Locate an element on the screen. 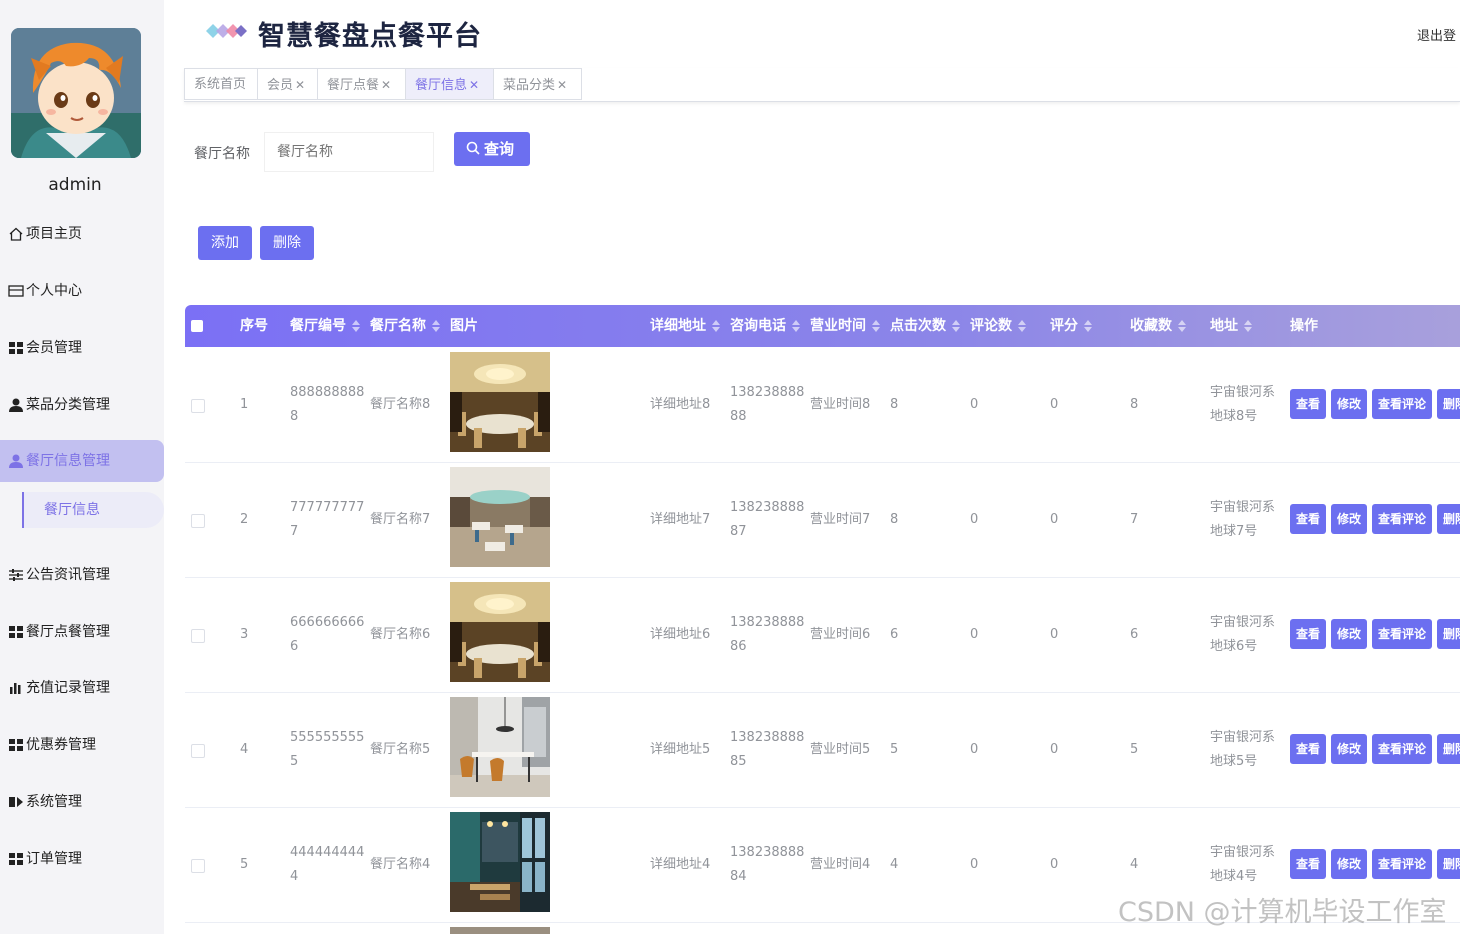 This screenshot has width=1460, height=934. search-button: 查询 is located at coordinates (492, 149).